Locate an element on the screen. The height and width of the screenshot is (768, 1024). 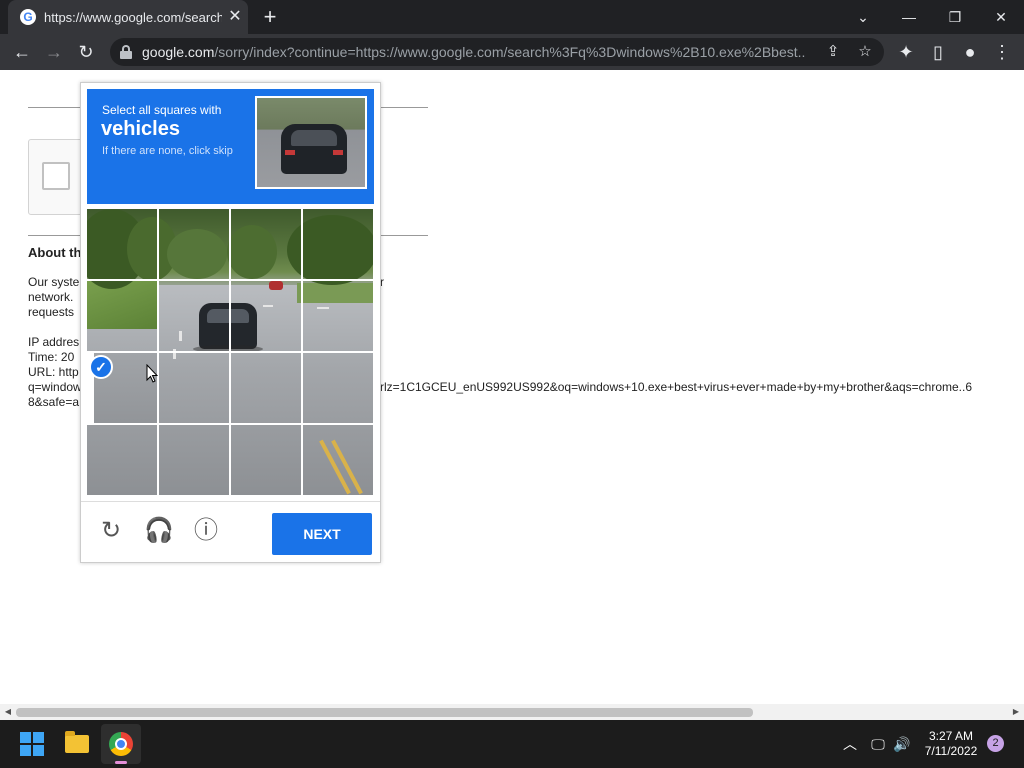
info-icon: ⓘ is located at coordinates (206, 531).